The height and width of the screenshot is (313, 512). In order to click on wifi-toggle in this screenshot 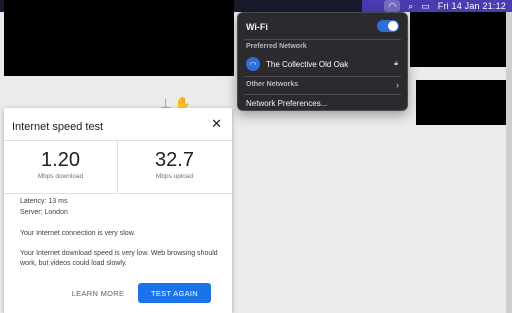, I will do `click(388, 26)`.